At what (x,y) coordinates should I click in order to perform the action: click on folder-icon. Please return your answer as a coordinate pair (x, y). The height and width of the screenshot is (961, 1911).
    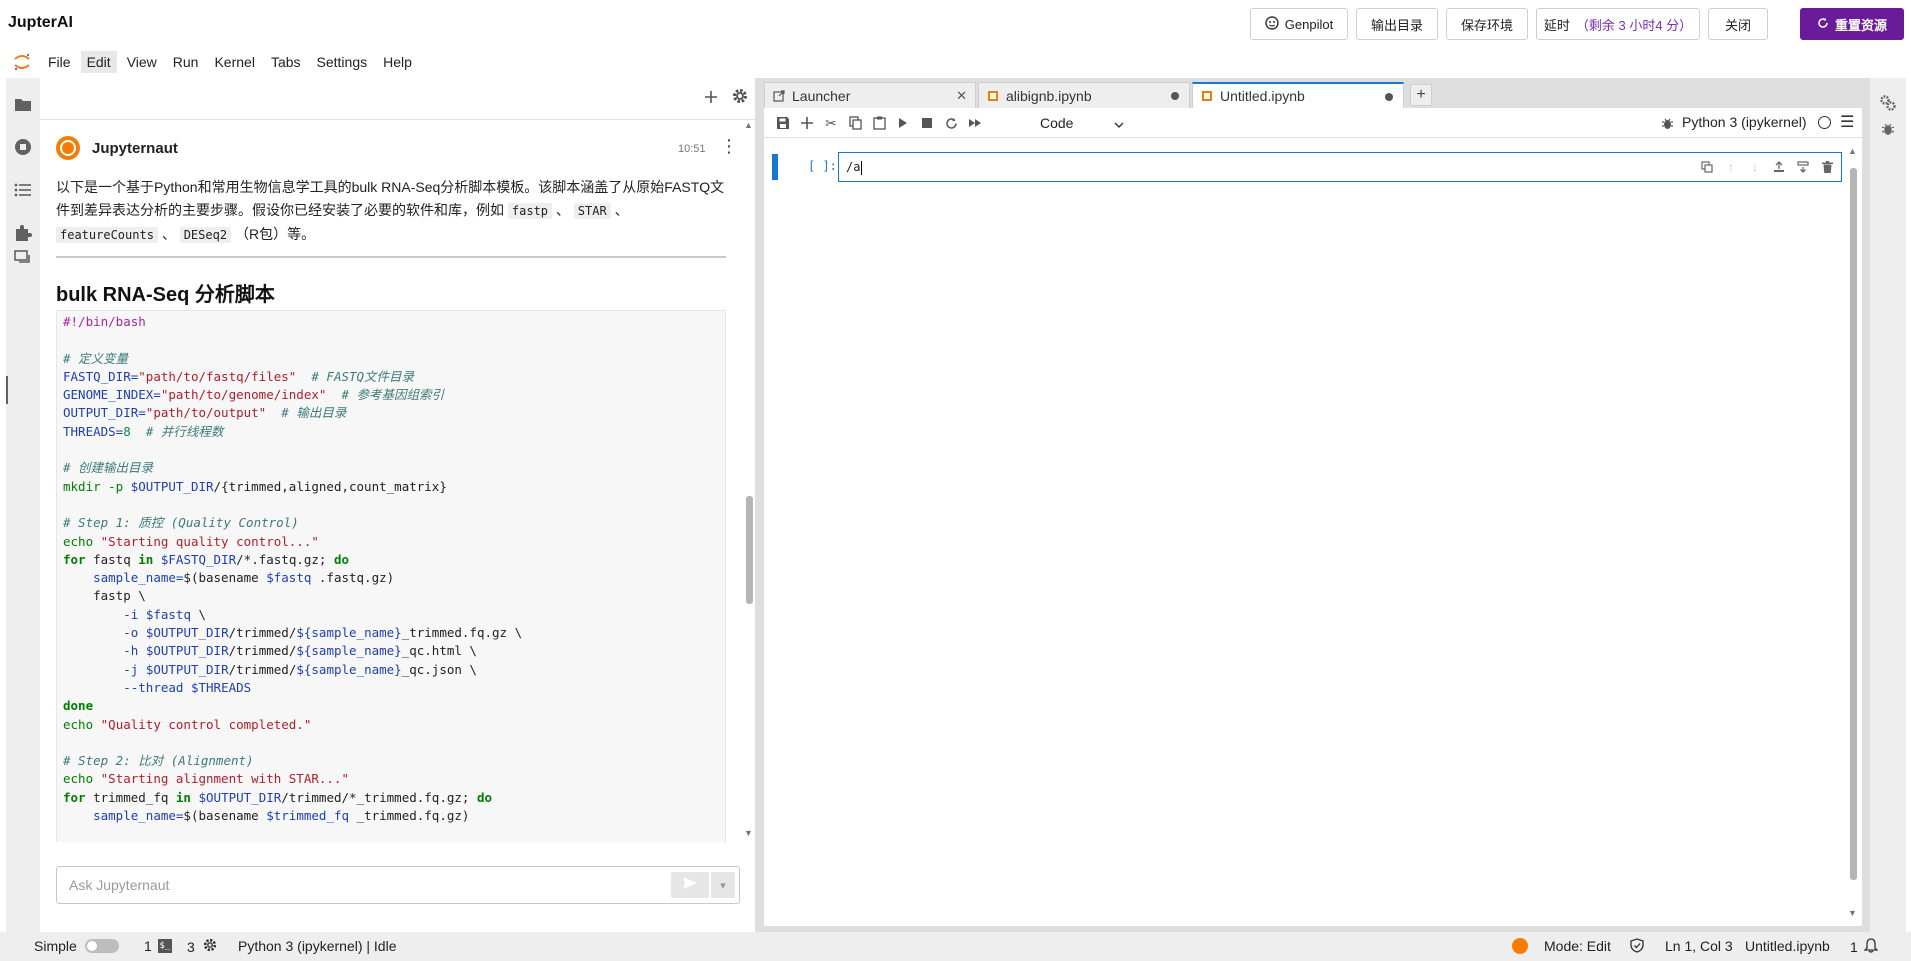
    Looking at the image, I should click on (23, 104).